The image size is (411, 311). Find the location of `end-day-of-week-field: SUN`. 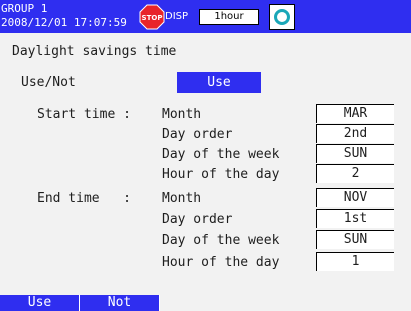

end-day-of-week-field: SUN is located at coordinates (355, 239).